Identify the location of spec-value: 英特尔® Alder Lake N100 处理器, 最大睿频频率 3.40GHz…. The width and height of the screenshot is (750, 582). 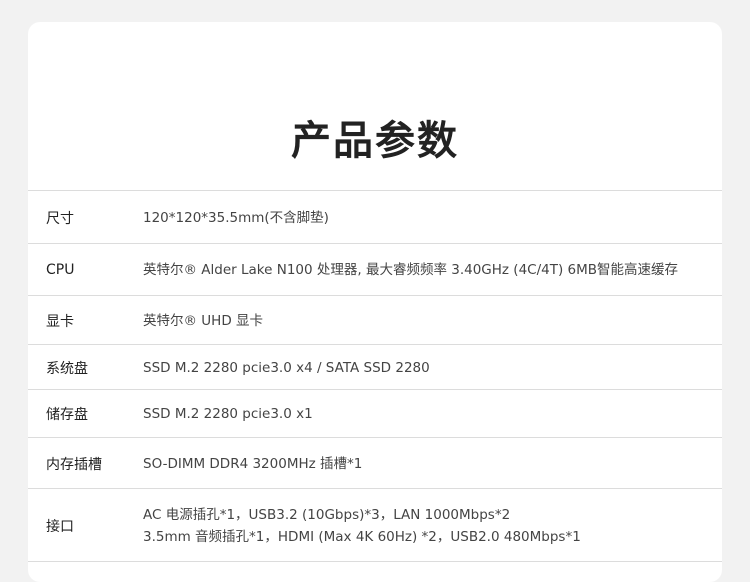
(410, 270).